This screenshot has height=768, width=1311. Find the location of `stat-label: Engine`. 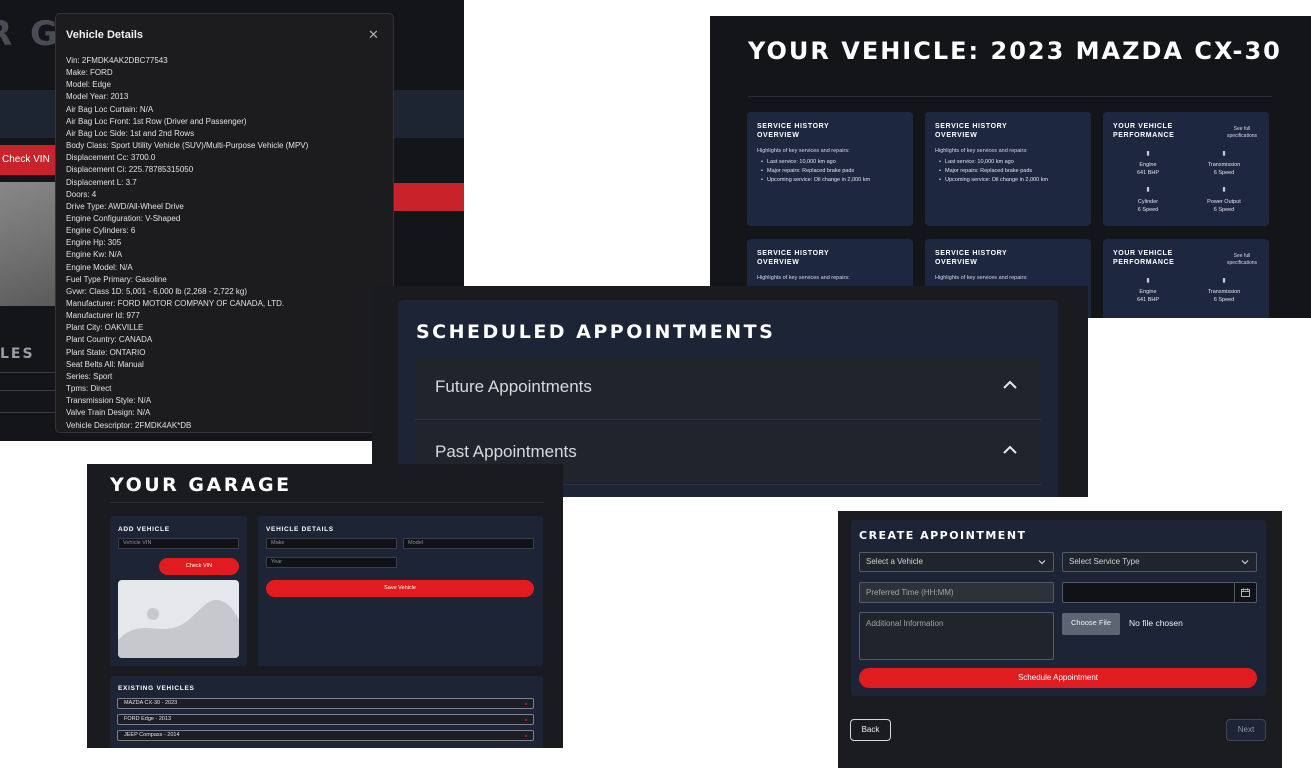

stat-label: Engine is located at coordinates (1148, 165).